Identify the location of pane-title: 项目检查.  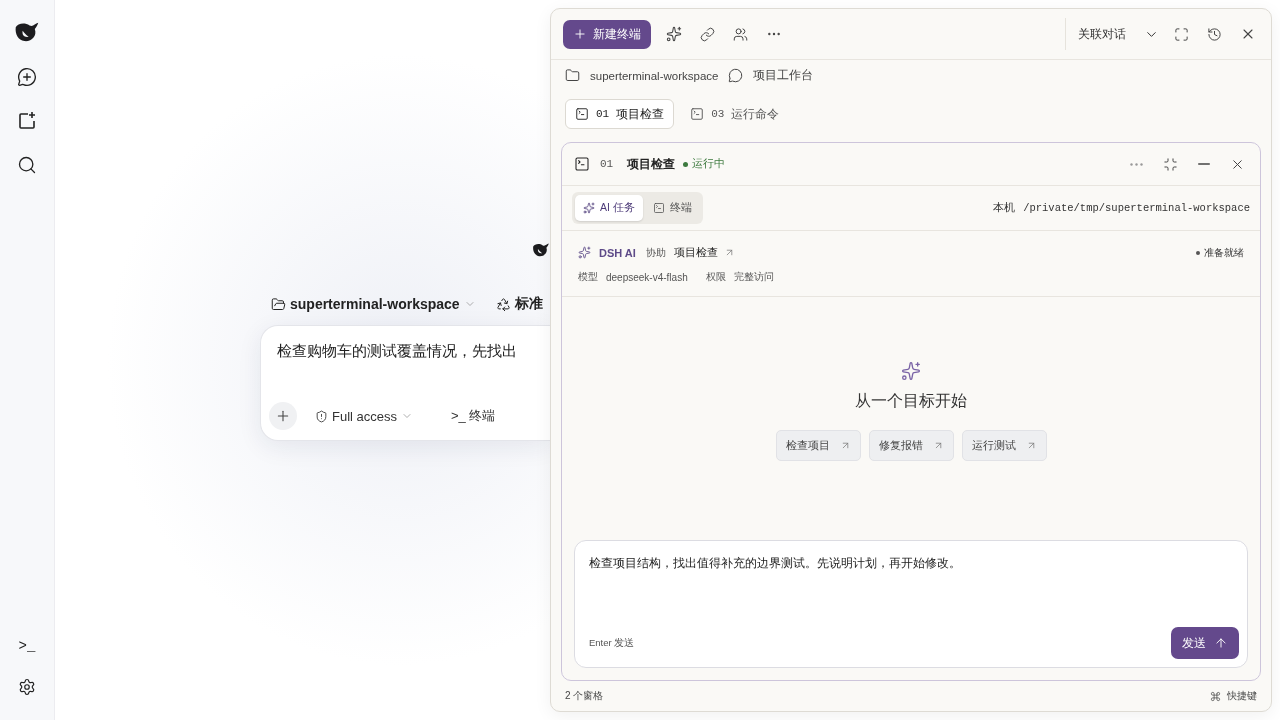
(651, 164).